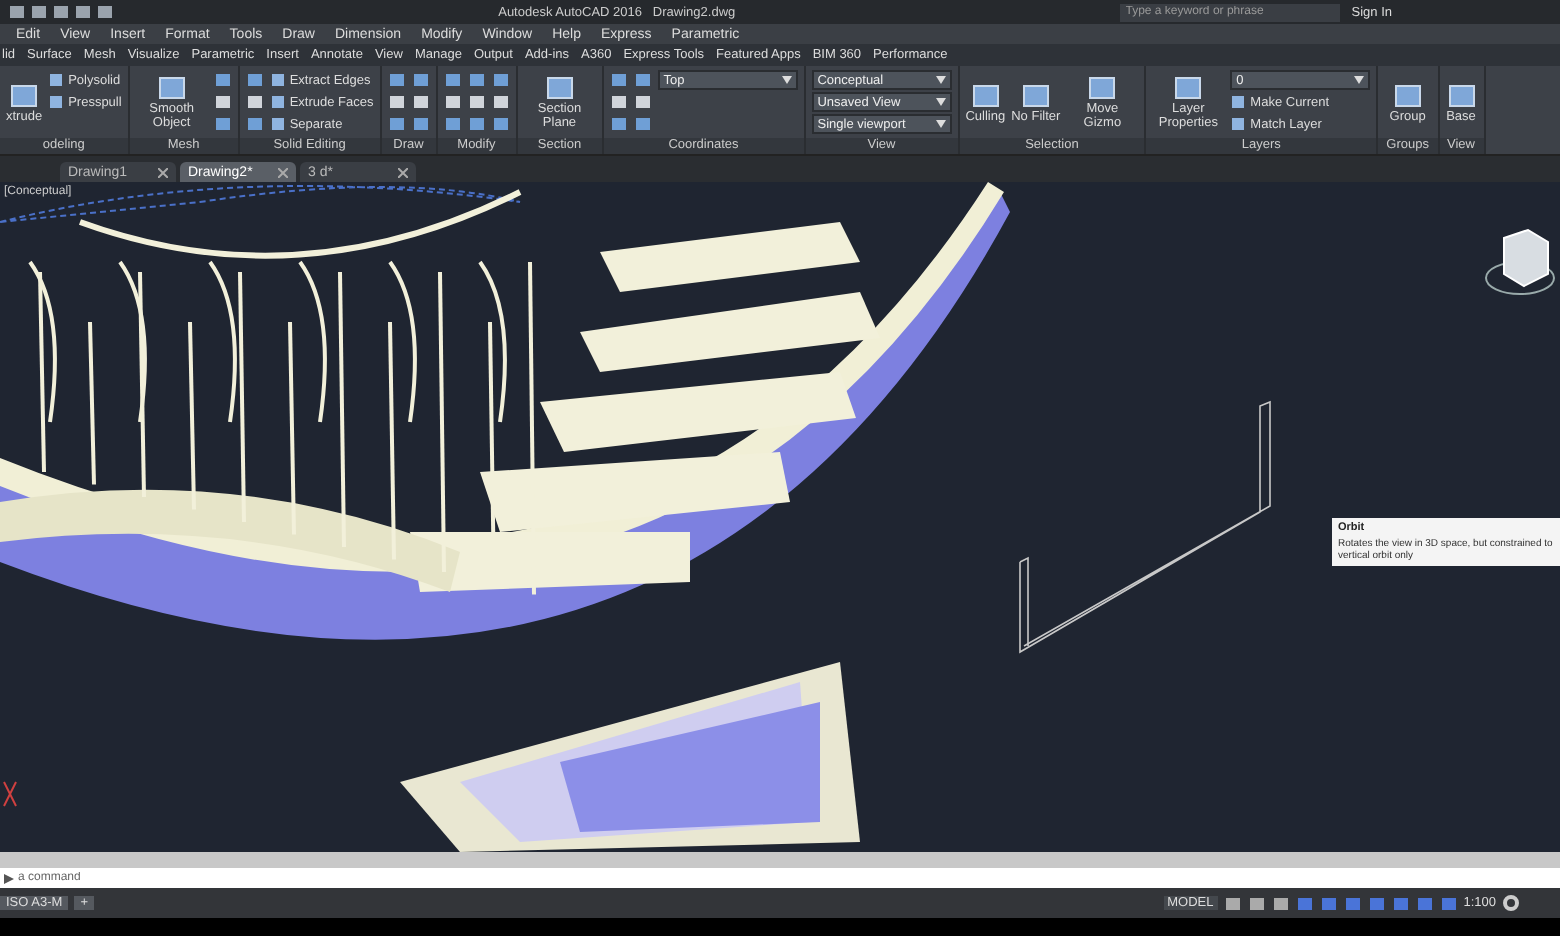 The width and height of the screenshot is (1560, 936). What do you see at coordinates (9, 878) in the screenshot?
I see `prompt-icon` at bounding box center [9, 878].